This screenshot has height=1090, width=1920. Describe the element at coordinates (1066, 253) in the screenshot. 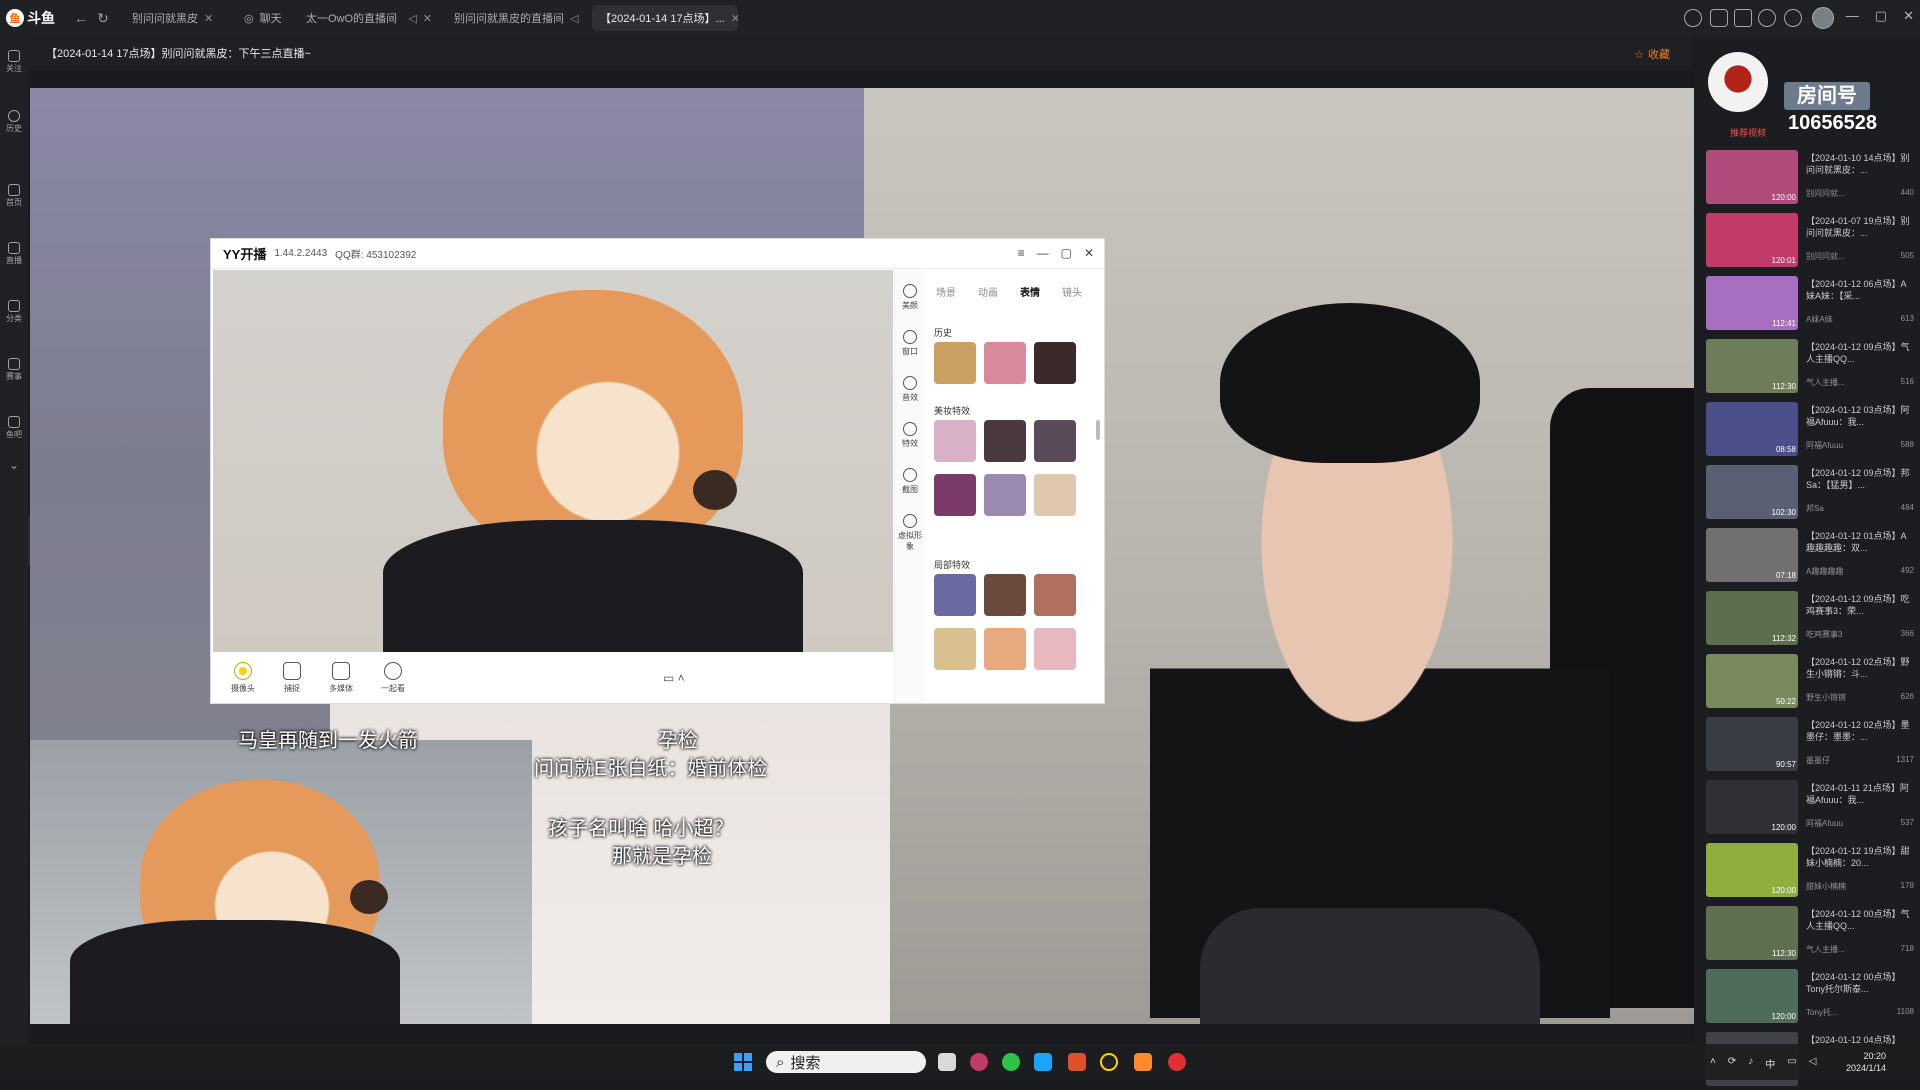

I see `maximize-icon: ▢` at that location.